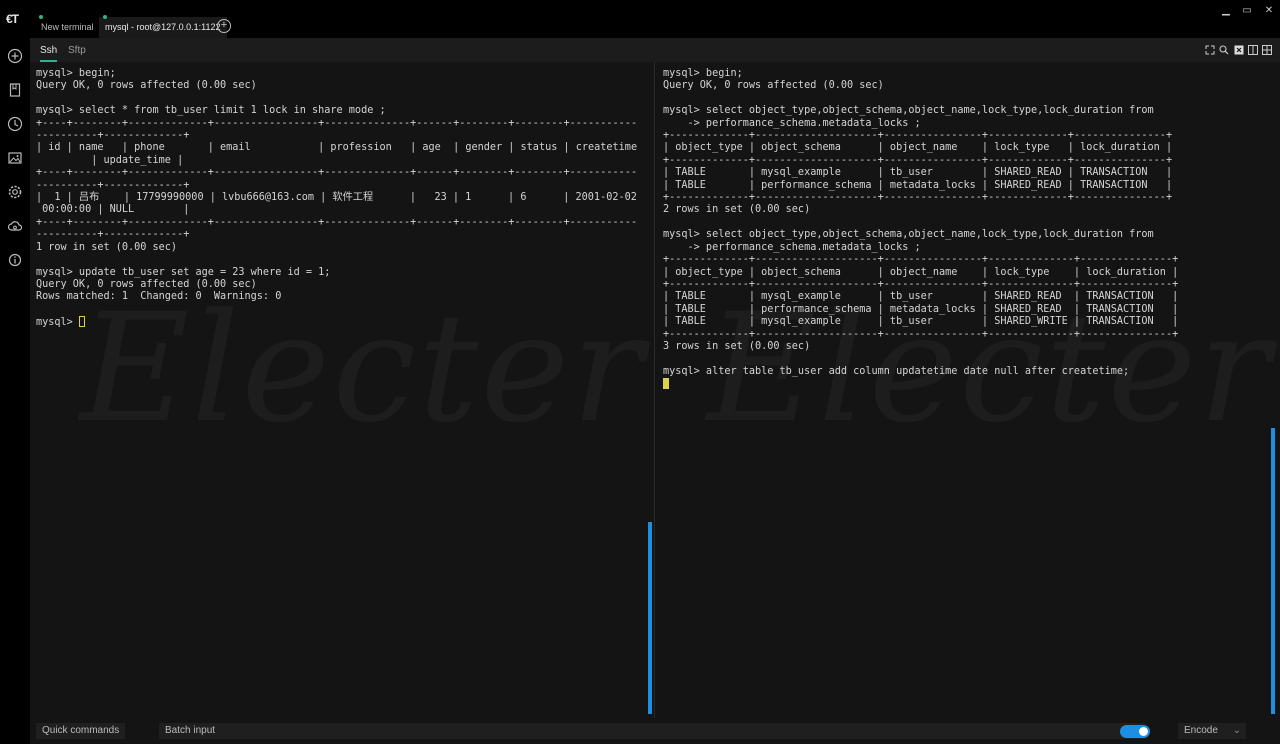 The image size is (1280, 744). I want to click on bottom-bar: Quick commands Batch input Encode ⌄, so click(655, 731).